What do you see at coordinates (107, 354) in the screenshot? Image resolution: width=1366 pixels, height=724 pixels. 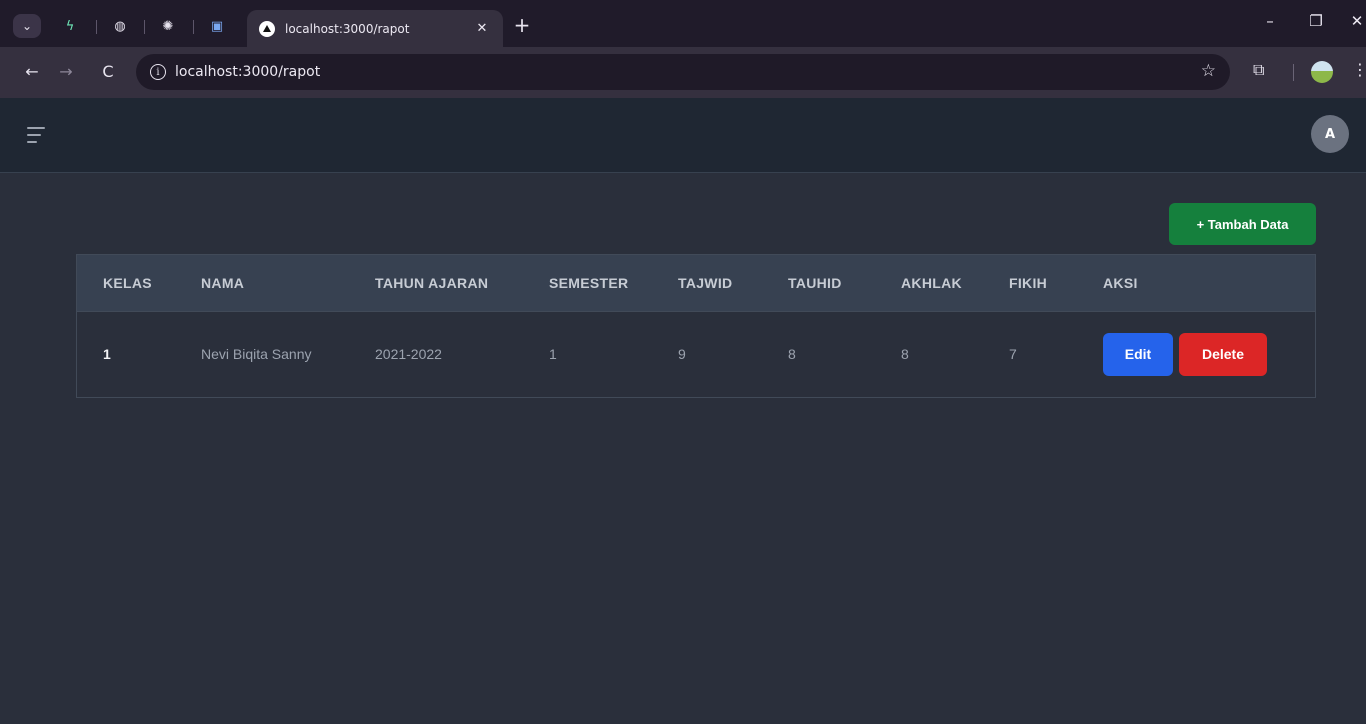 I see `cell-kelas: 1` at bounding box center [107, 354].